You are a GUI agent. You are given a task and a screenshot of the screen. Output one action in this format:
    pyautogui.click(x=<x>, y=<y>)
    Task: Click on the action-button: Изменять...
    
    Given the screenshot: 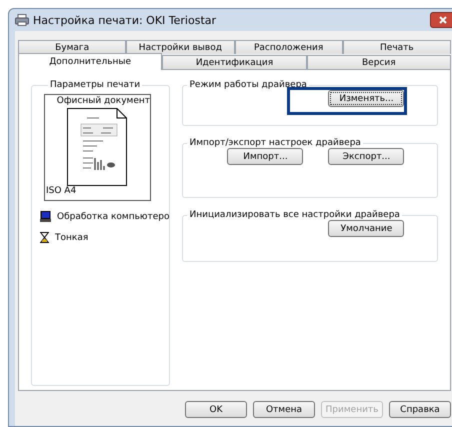 What is the action you would take?
    pyautogui.click(x=366, y=98)
    